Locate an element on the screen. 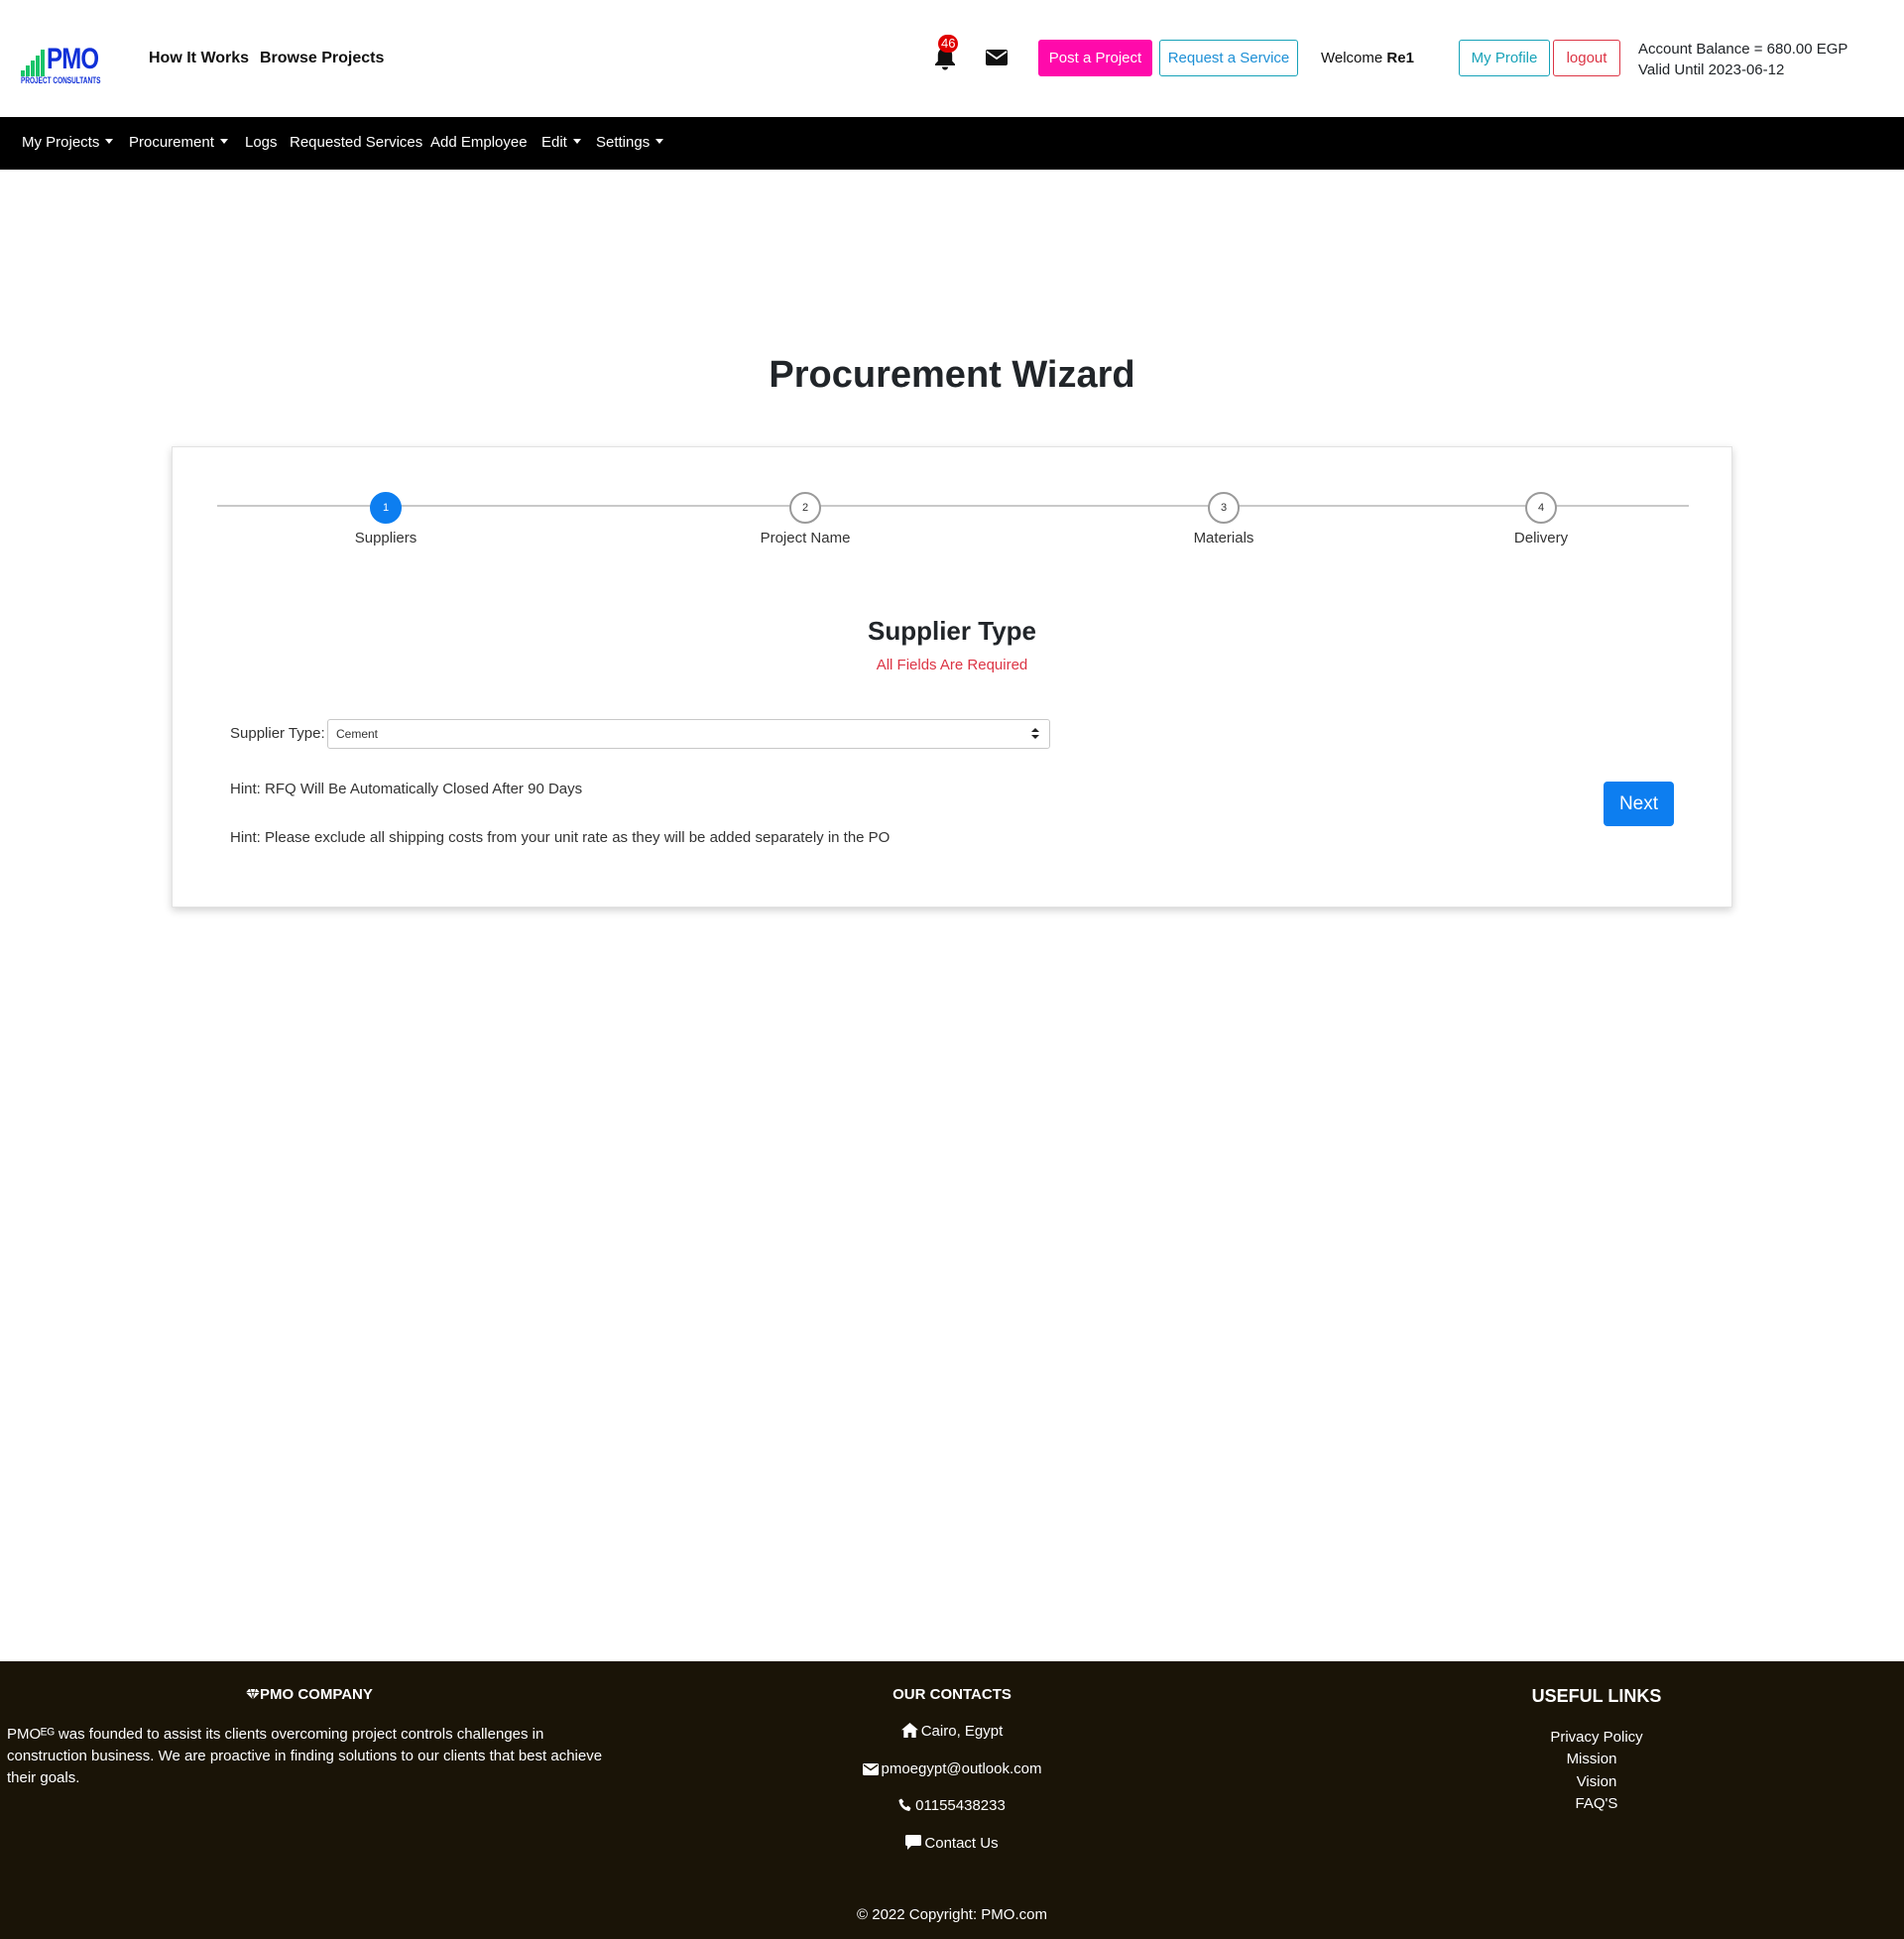  welcome-text: Welcome Re1 is located at coordinates (1367, 58).